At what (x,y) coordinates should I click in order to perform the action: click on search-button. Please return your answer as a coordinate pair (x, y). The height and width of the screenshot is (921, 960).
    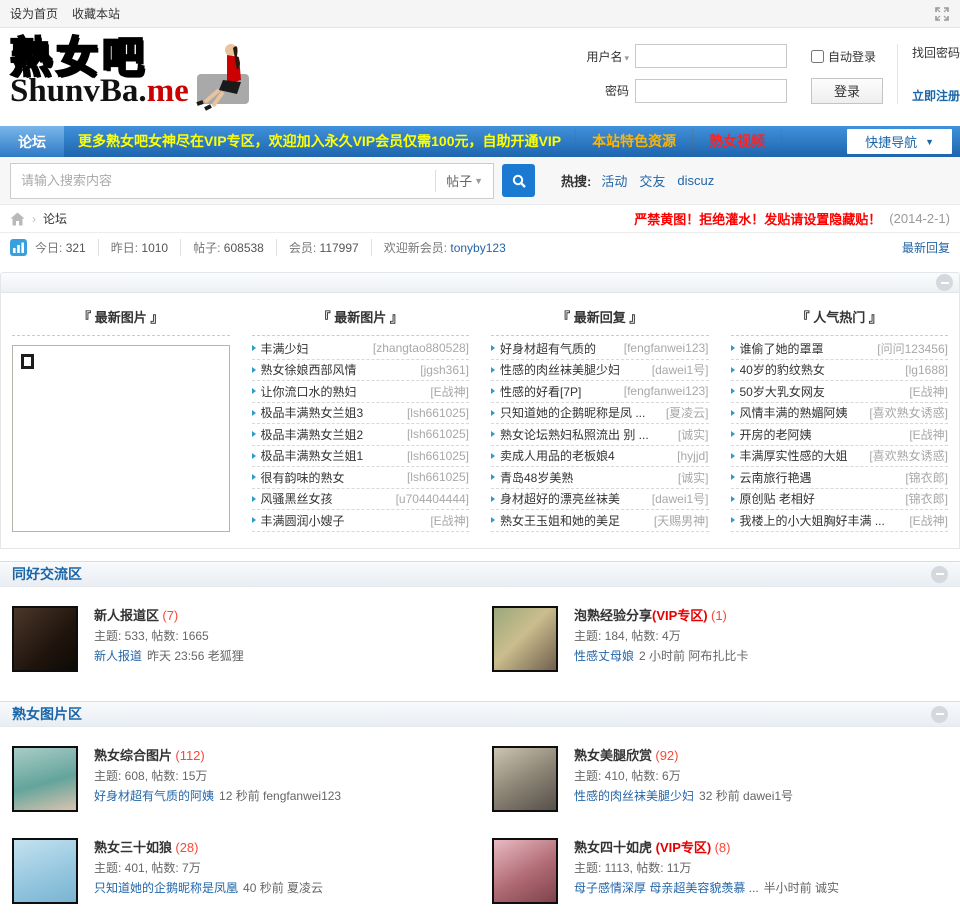
    Looking at the image, I should click on (518, 180).